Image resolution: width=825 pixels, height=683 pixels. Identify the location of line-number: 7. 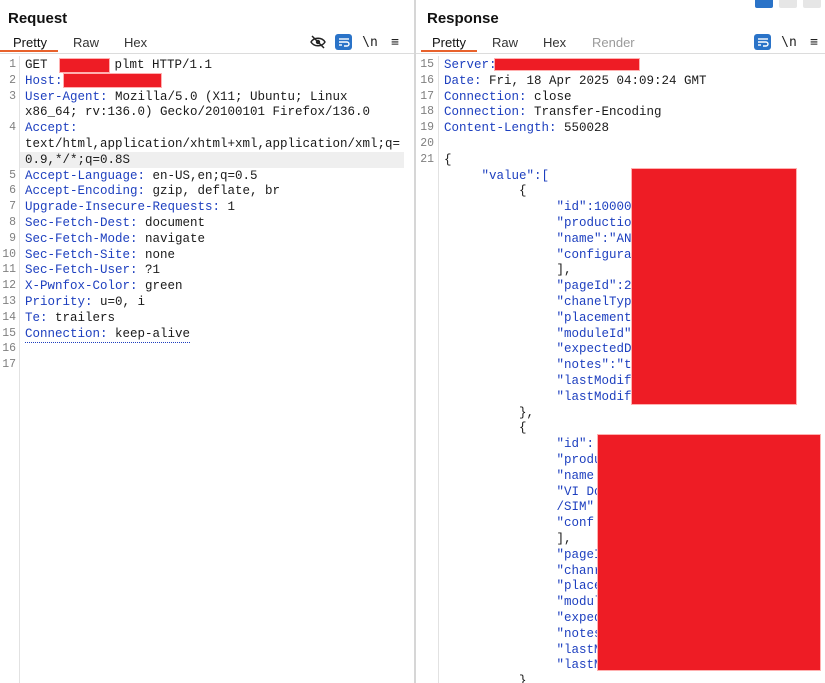
(12, 207).